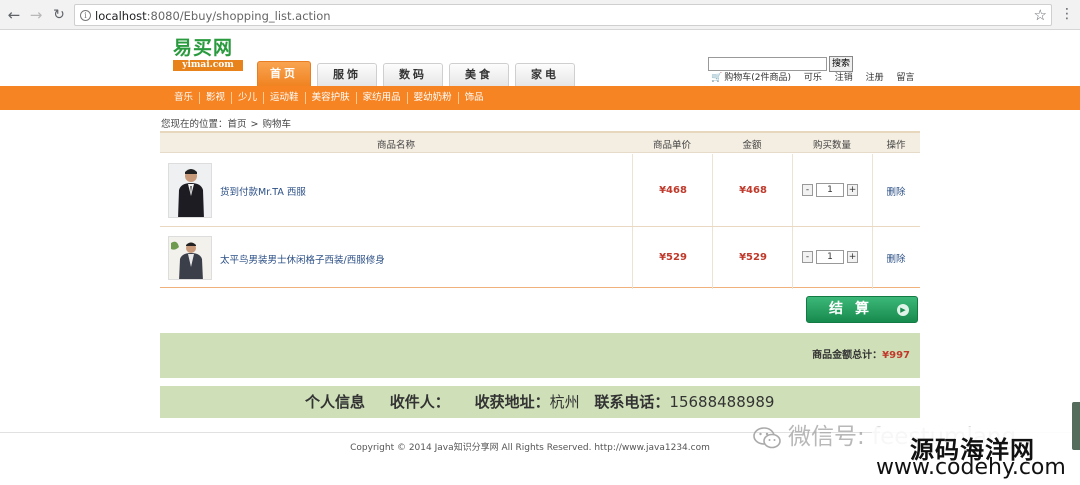  I want to click on personal-info-title: 个人信息, so click(335, 402).